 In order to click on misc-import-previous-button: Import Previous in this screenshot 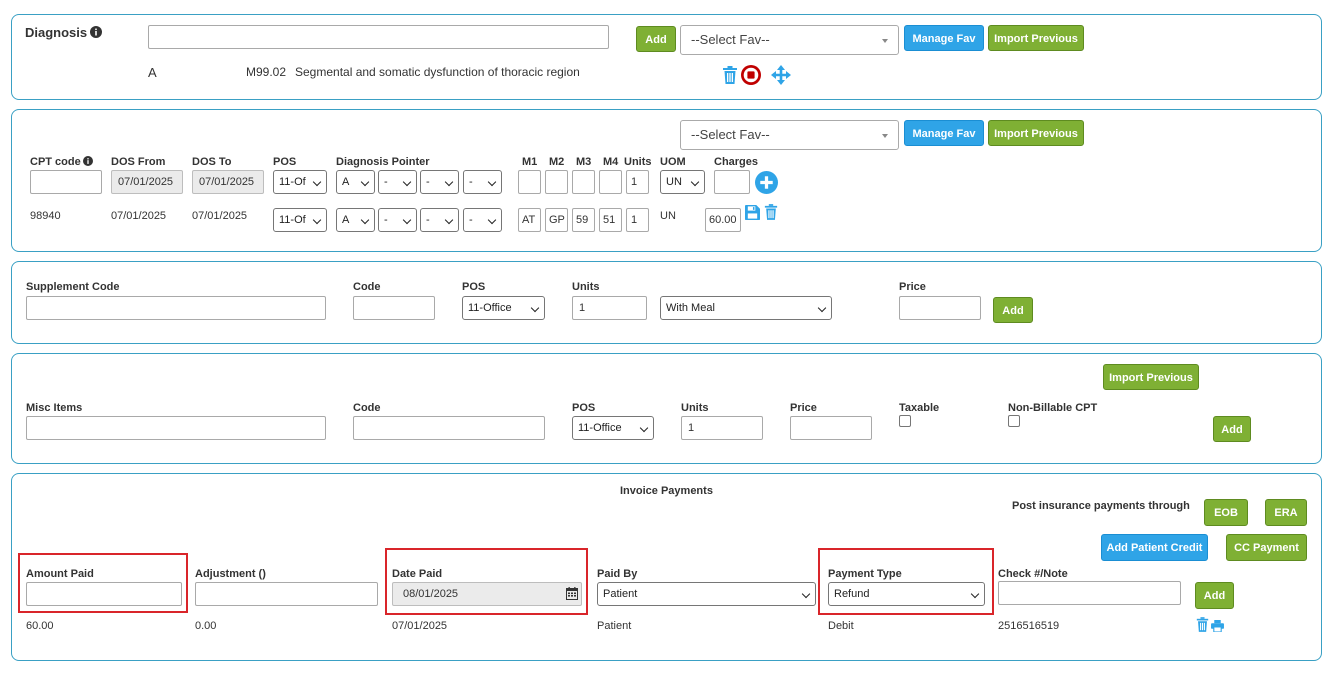, I will do `click(1151, 377)`.